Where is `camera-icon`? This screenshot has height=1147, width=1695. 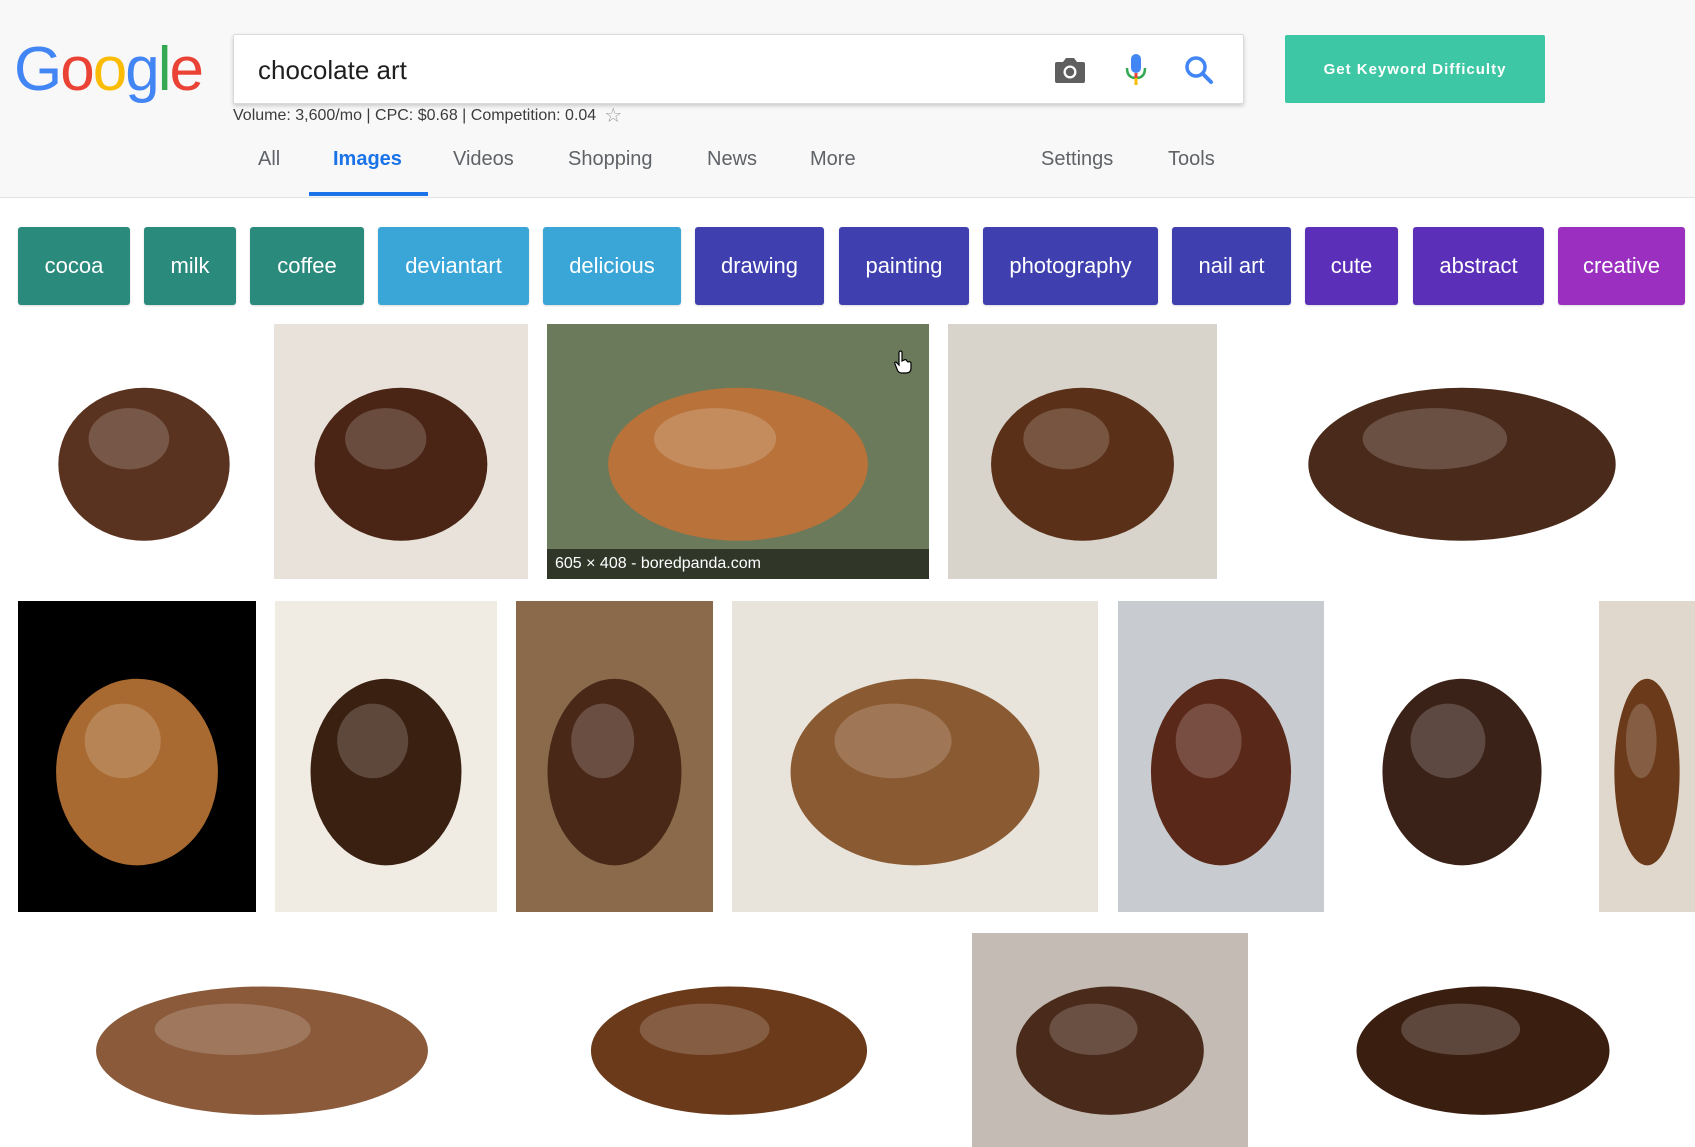
camera-icon is located at coordinates (1070, 70).